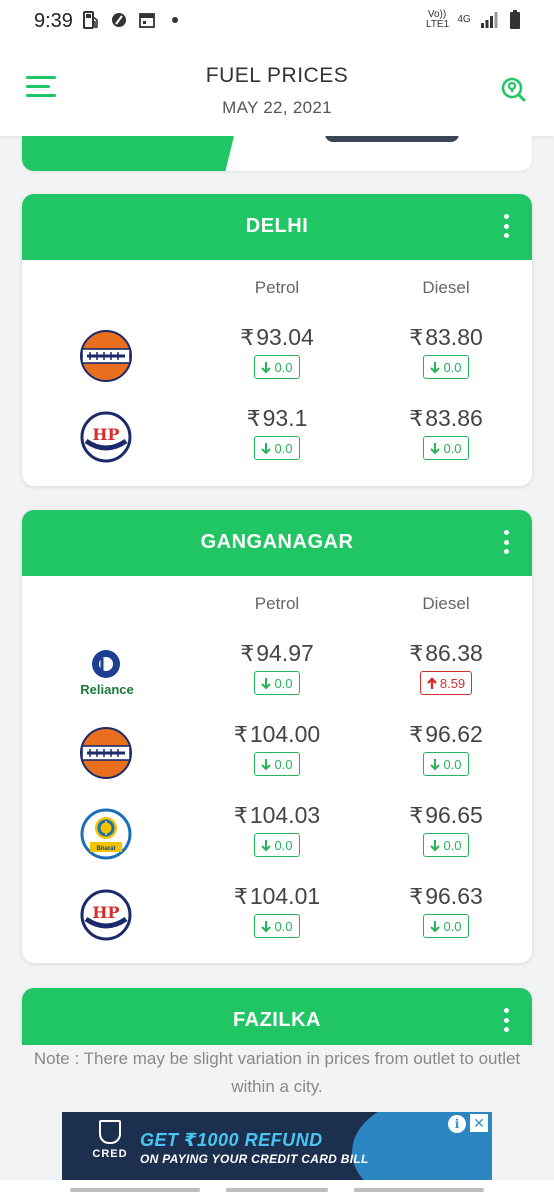  What do you see at coordinates (464, 19) in the screenshot?
I see `network-type: 4G` at bounding box center [464, 19].